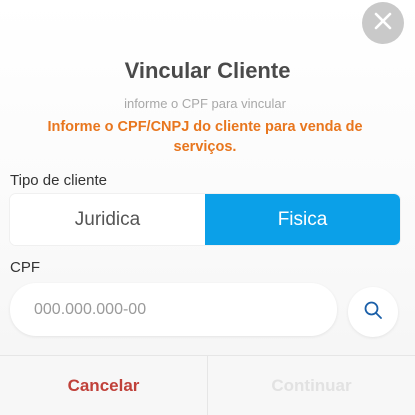 This screenshot has height=415, width=415. I want to click on client-type-toggle: Juridica Fisica, so click(205, 219).